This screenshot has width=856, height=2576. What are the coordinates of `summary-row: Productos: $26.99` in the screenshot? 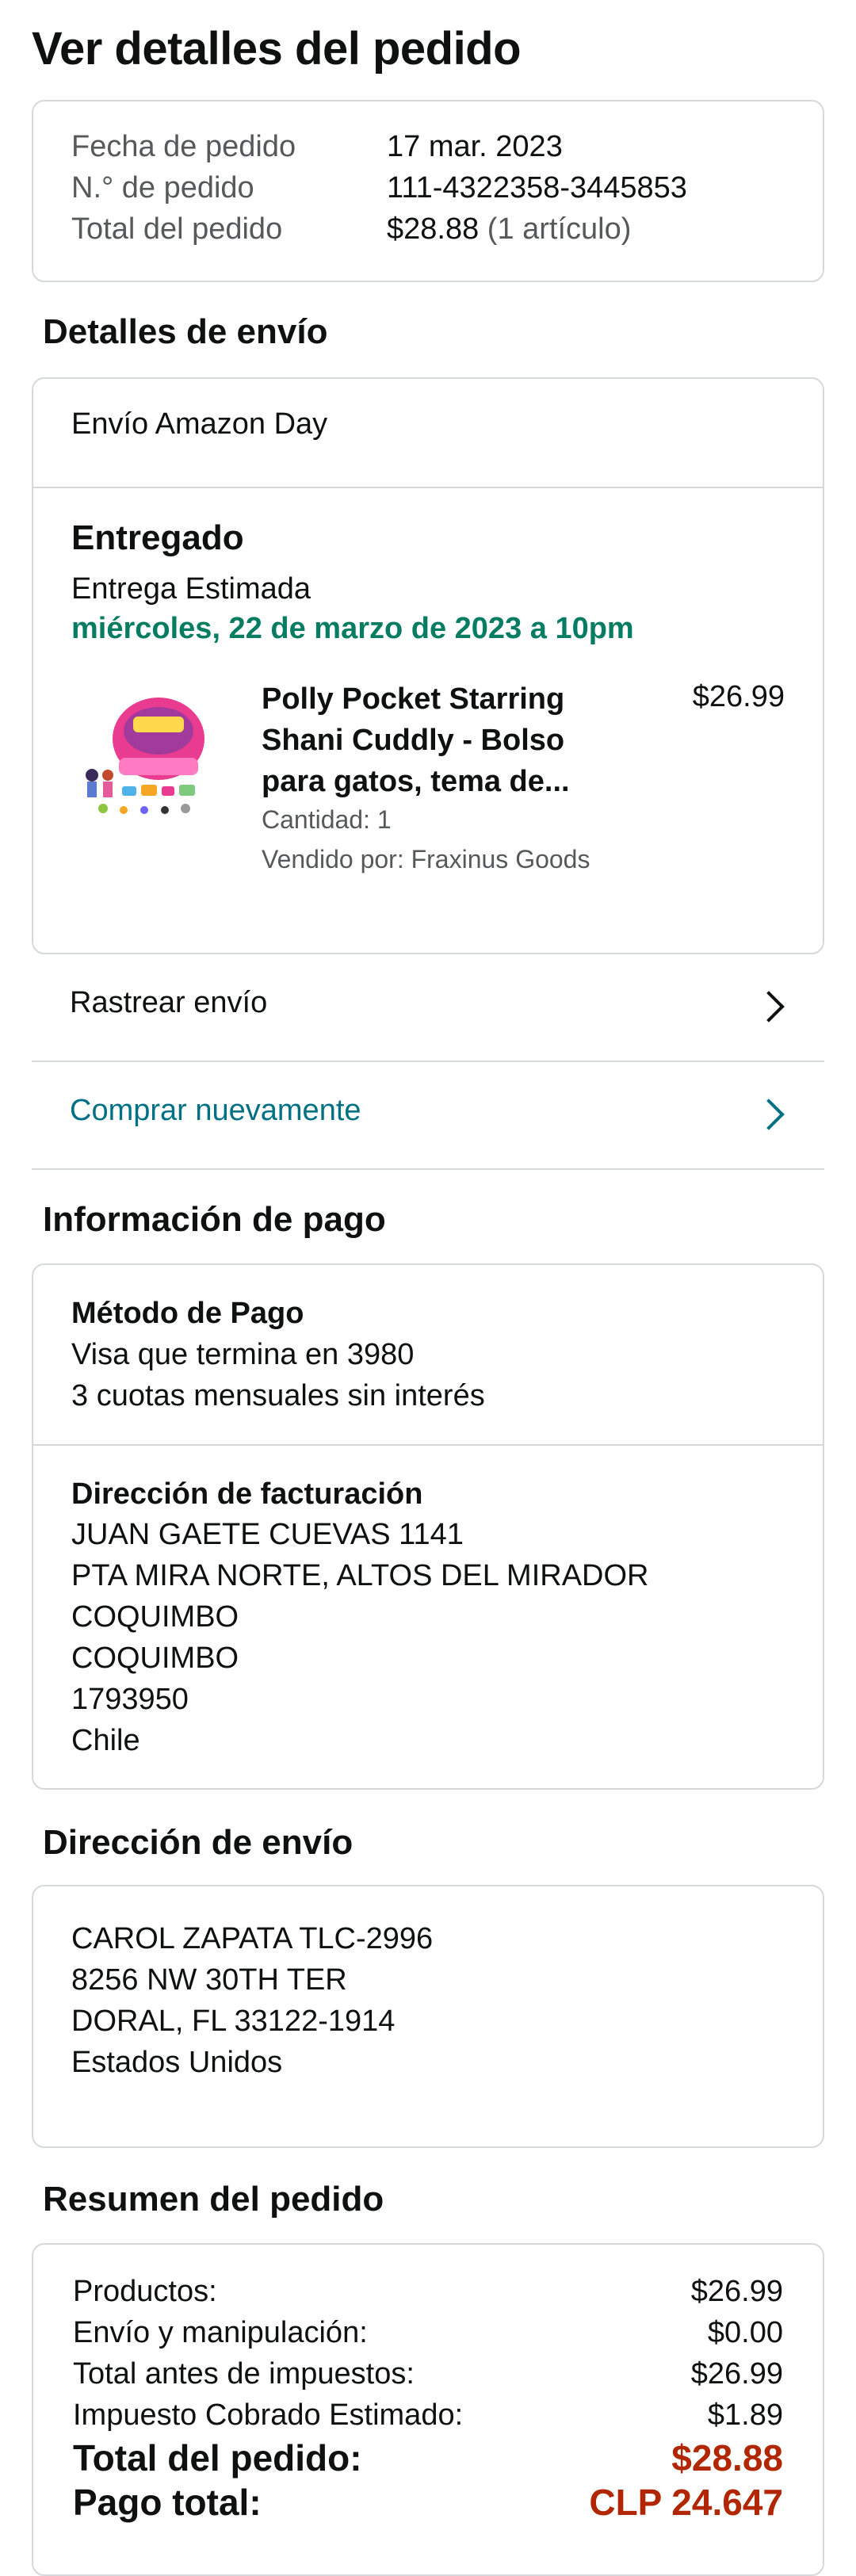 It's located at (428, 2292).